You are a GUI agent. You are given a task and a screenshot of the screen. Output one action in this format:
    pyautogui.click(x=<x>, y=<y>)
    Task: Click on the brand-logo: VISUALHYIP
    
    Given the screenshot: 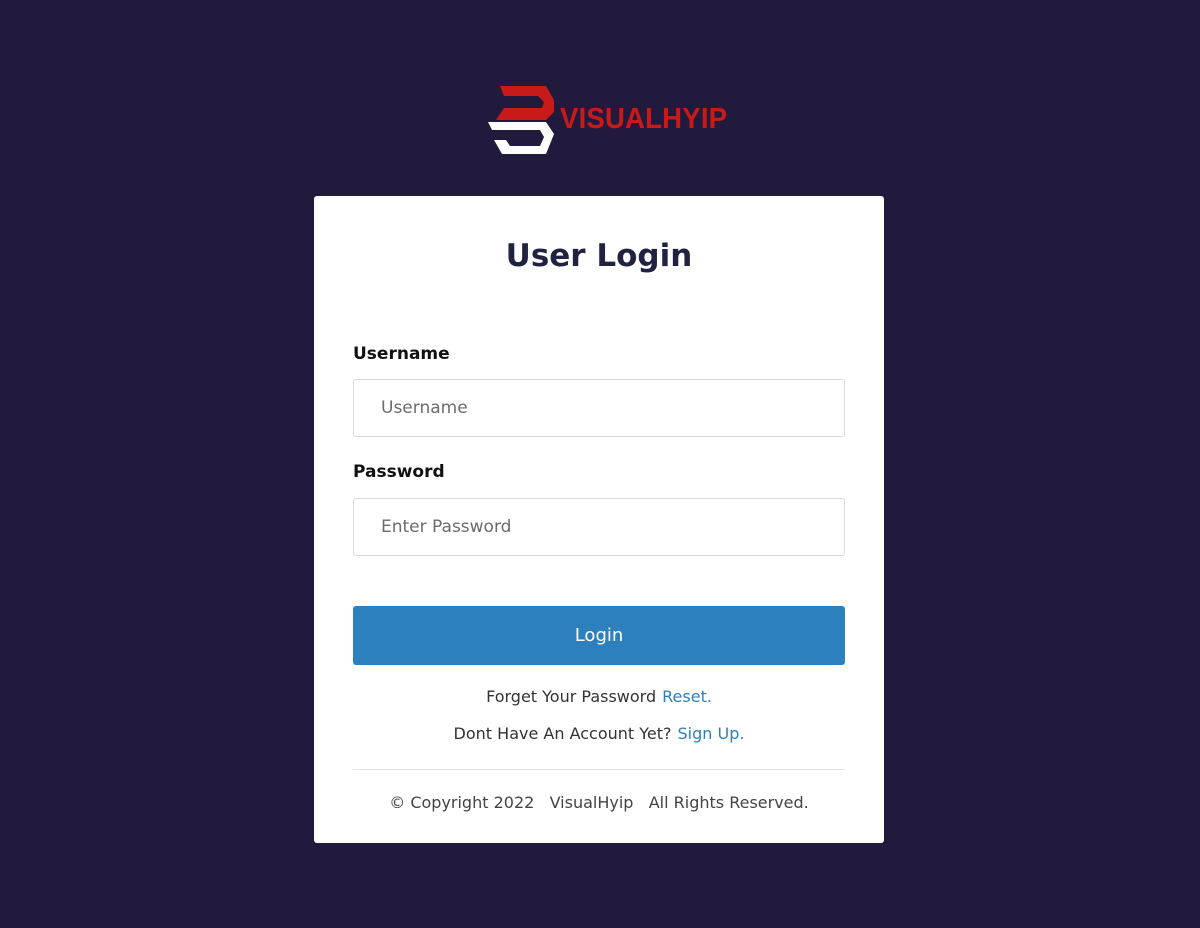 What is the action you would take?
    pyautogui.click(x=619, y=120)
    